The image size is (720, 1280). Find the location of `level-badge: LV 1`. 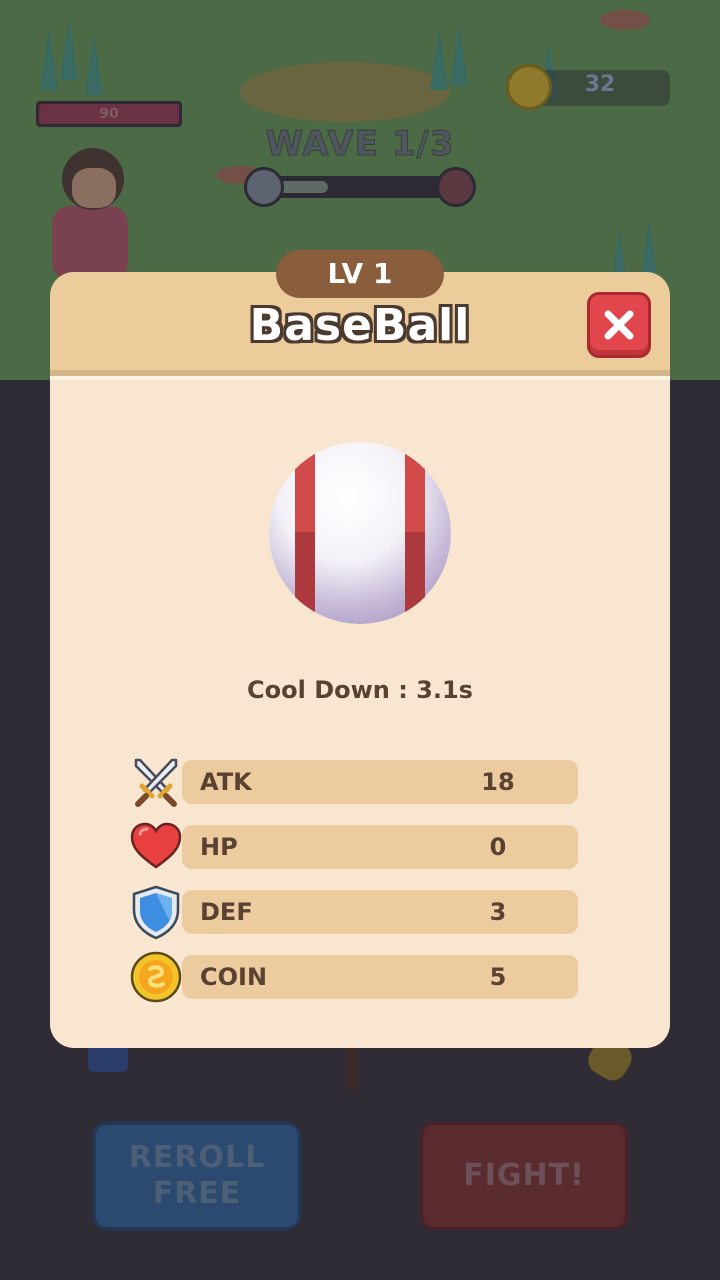

level-badge: LV 1 is located at coordinates (360, 274).